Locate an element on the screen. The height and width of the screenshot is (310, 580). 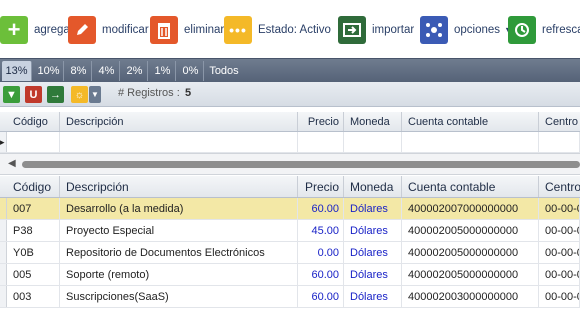
records-label: # Registros : is located at coordinates (149, 93).